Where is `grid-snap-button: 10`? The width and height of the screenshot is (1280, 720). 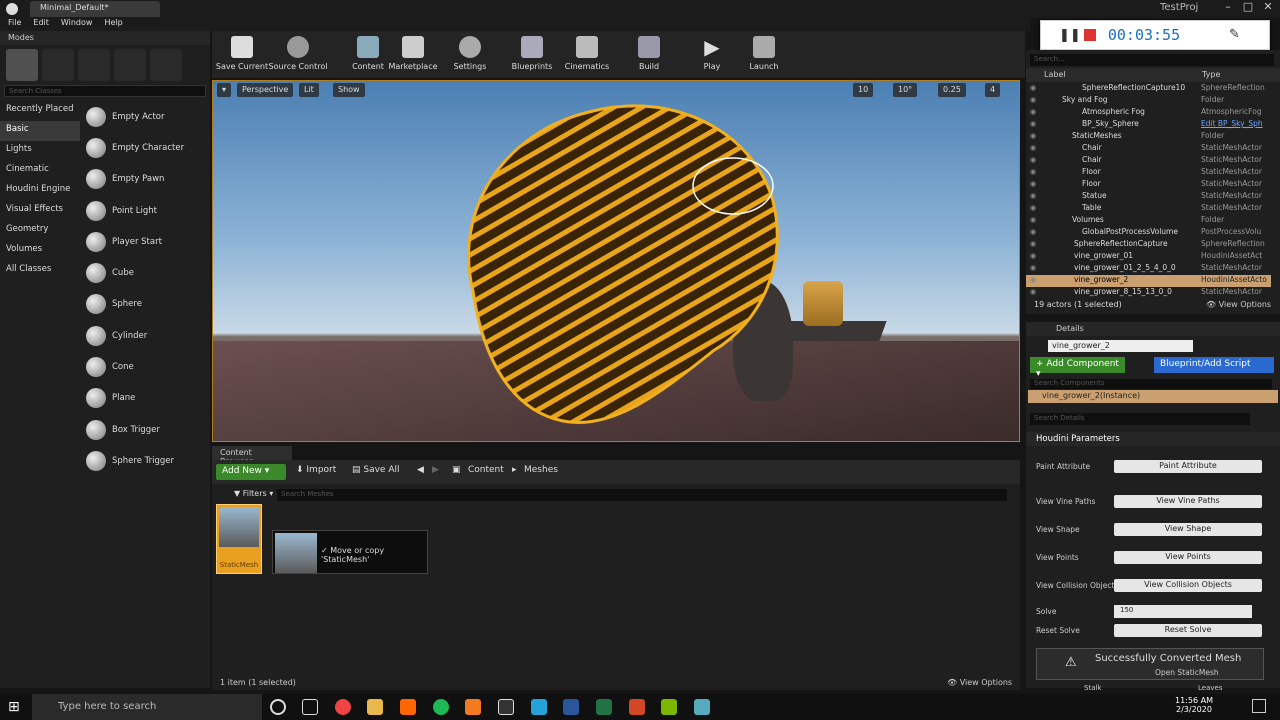
grid-snap-button: 10 is located at coordinates (863, 90).